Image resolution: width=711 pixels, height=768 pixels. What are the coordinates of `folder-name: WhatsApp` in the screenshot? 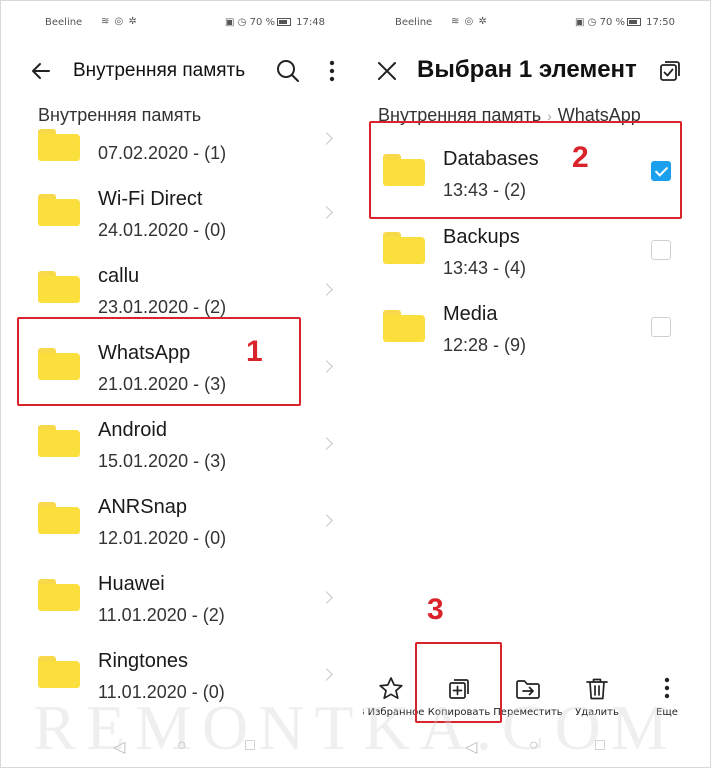 It's located at (144, 353).